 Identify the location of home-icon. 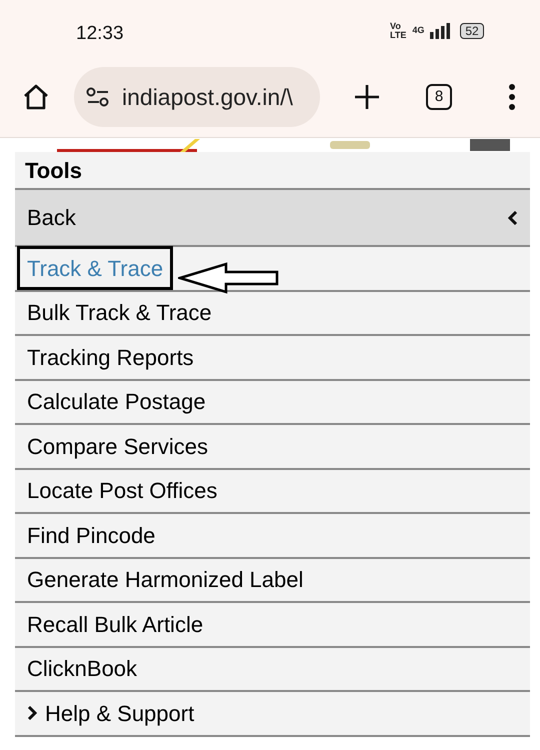
(36, 97).